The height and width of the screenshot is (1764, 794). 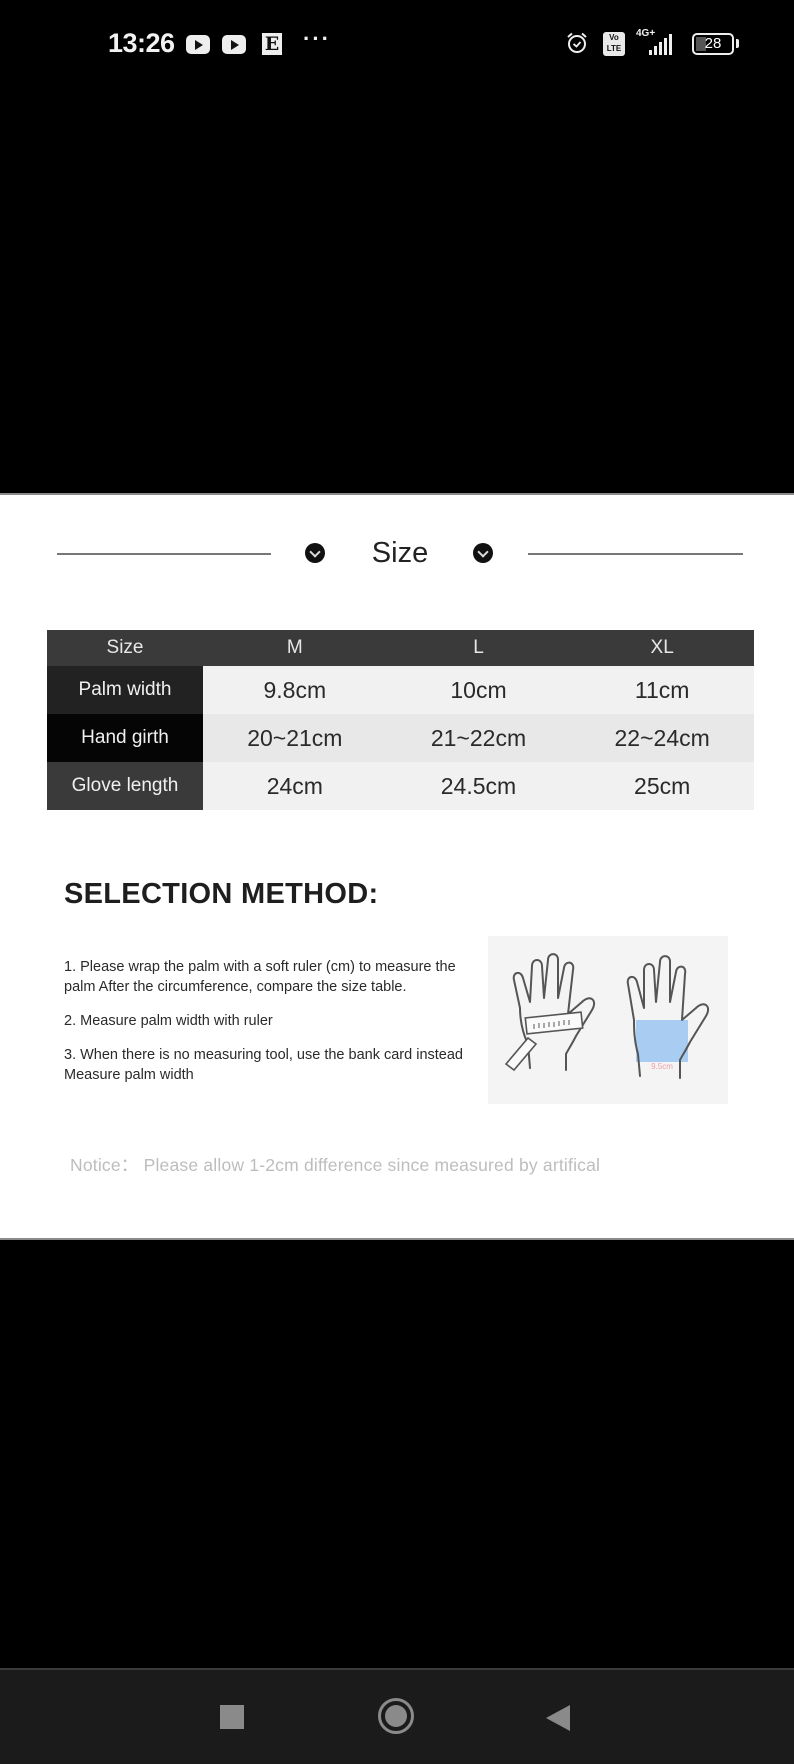 I want to click on e-app-icon: E, so click(x=272, y=44).